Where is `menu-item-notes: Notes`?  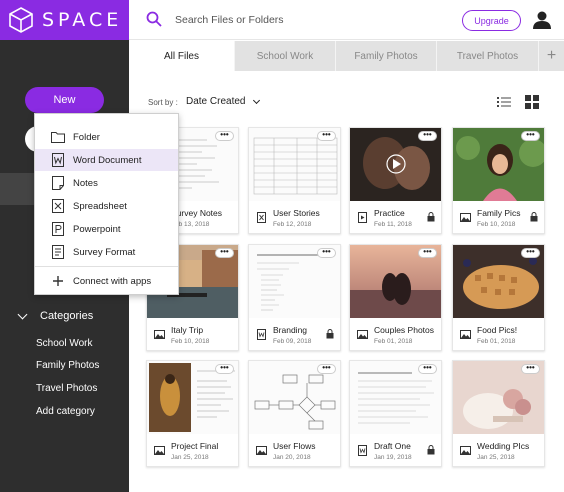
menu-item-notes: Notes is located at coordinates (106, 183).